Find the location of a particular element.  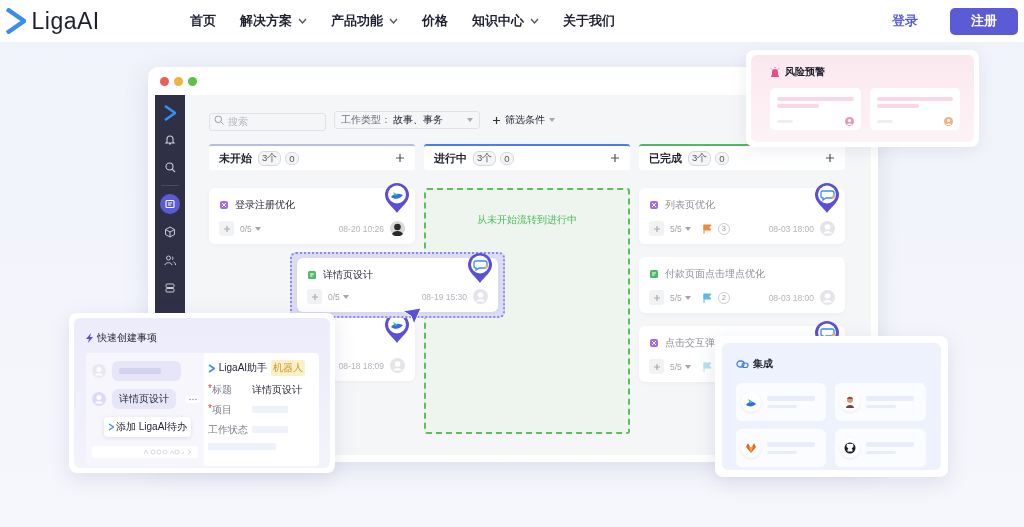

panel-title: 快速创建事项 is located at coordinates (127, 338).